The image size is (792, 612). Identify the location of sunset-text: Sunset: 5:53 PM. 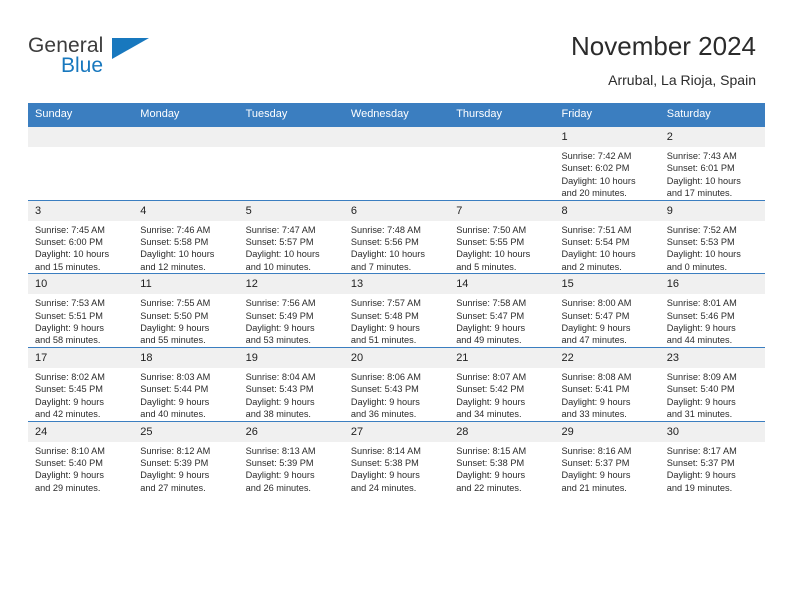
(700, 242).